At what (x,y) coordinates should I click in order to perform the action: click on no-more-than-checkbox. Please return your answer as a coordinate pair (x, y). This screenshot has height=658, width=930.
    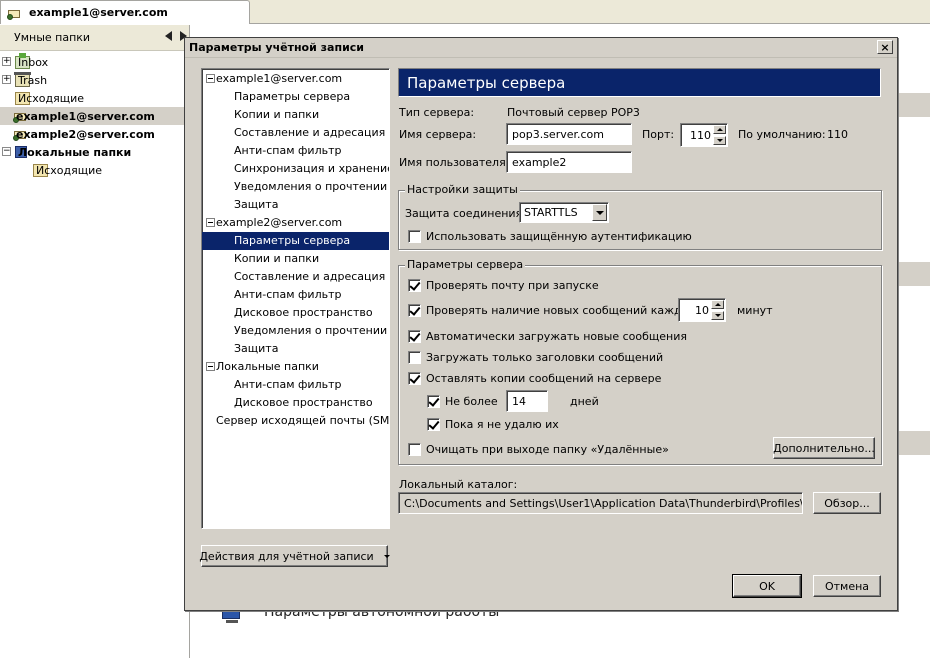
    Looking at the image, I should click on (433, 401).